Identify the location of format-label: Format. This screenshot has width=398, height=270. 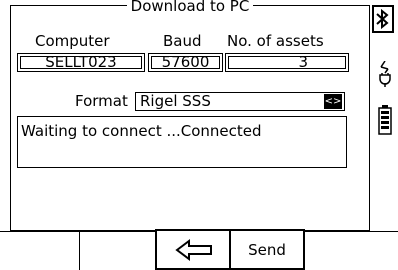
(101, 101).